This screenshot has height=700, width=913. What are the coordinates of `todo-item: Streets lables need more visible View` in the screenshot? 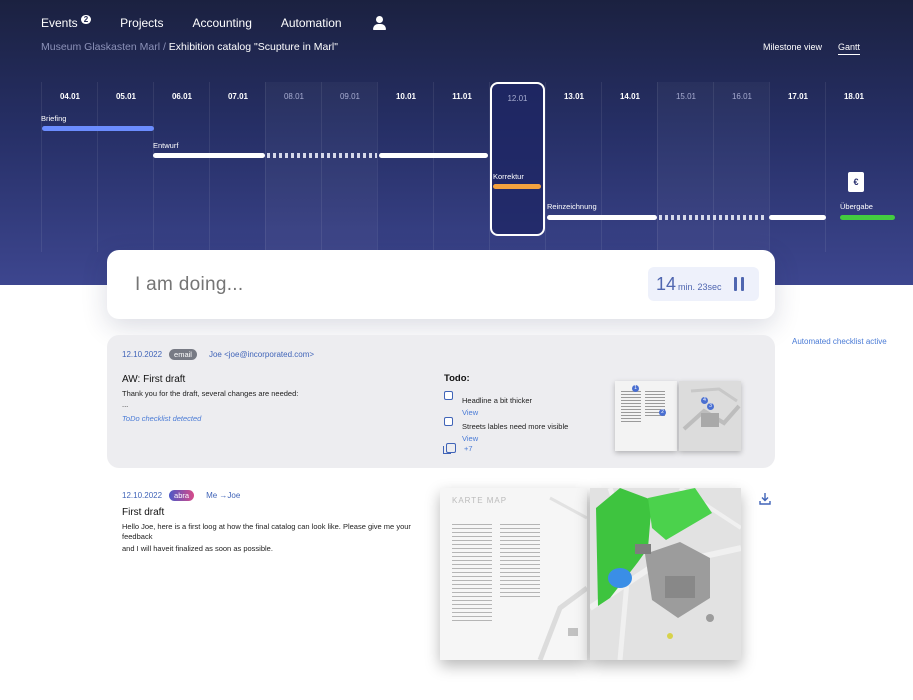 It's located at (506, 429).